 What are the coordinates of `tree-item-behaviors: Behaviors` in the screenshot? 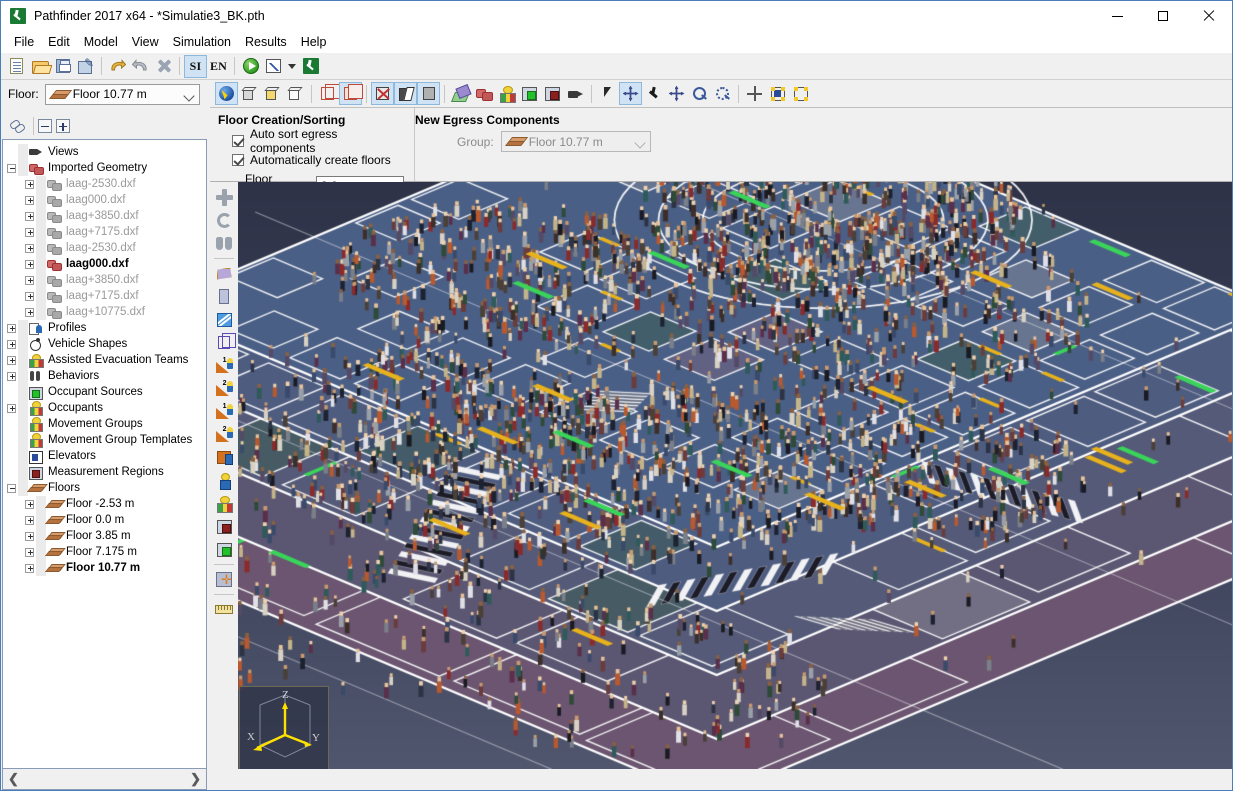 It's located at (104, 376).